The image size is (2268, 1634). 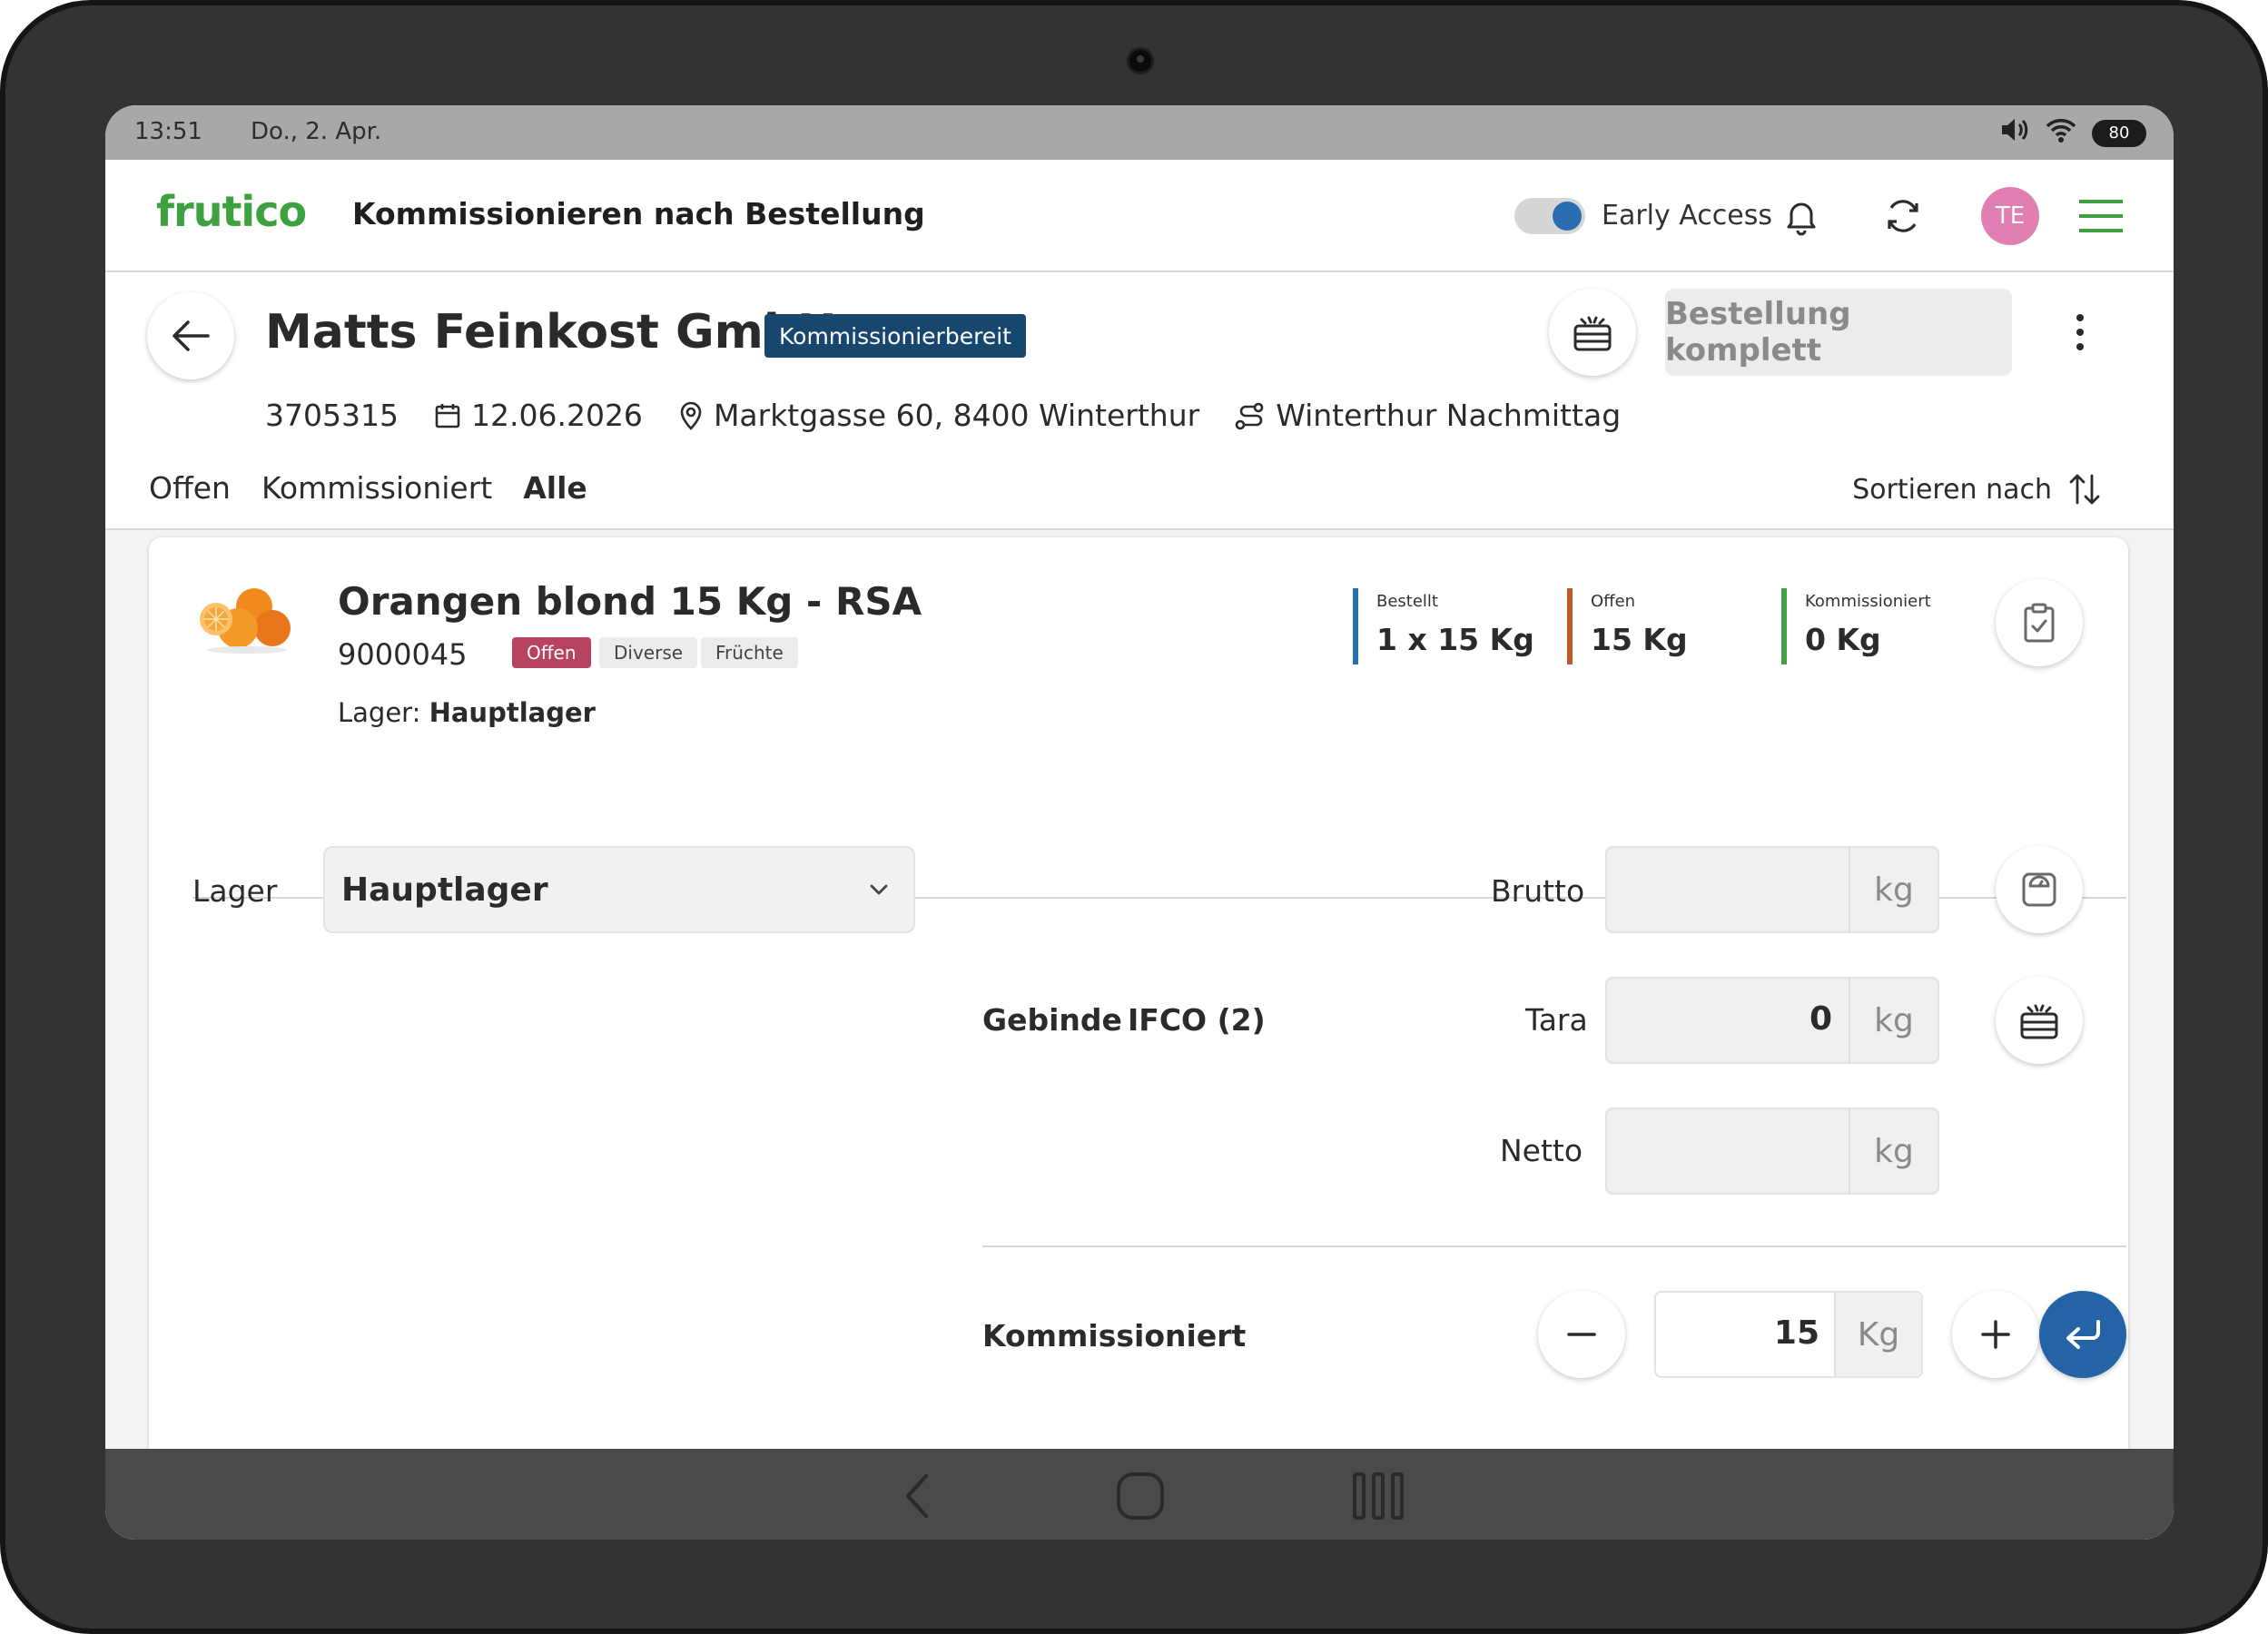 I want to click on minus-icon, so click(x=1581, y=1334).